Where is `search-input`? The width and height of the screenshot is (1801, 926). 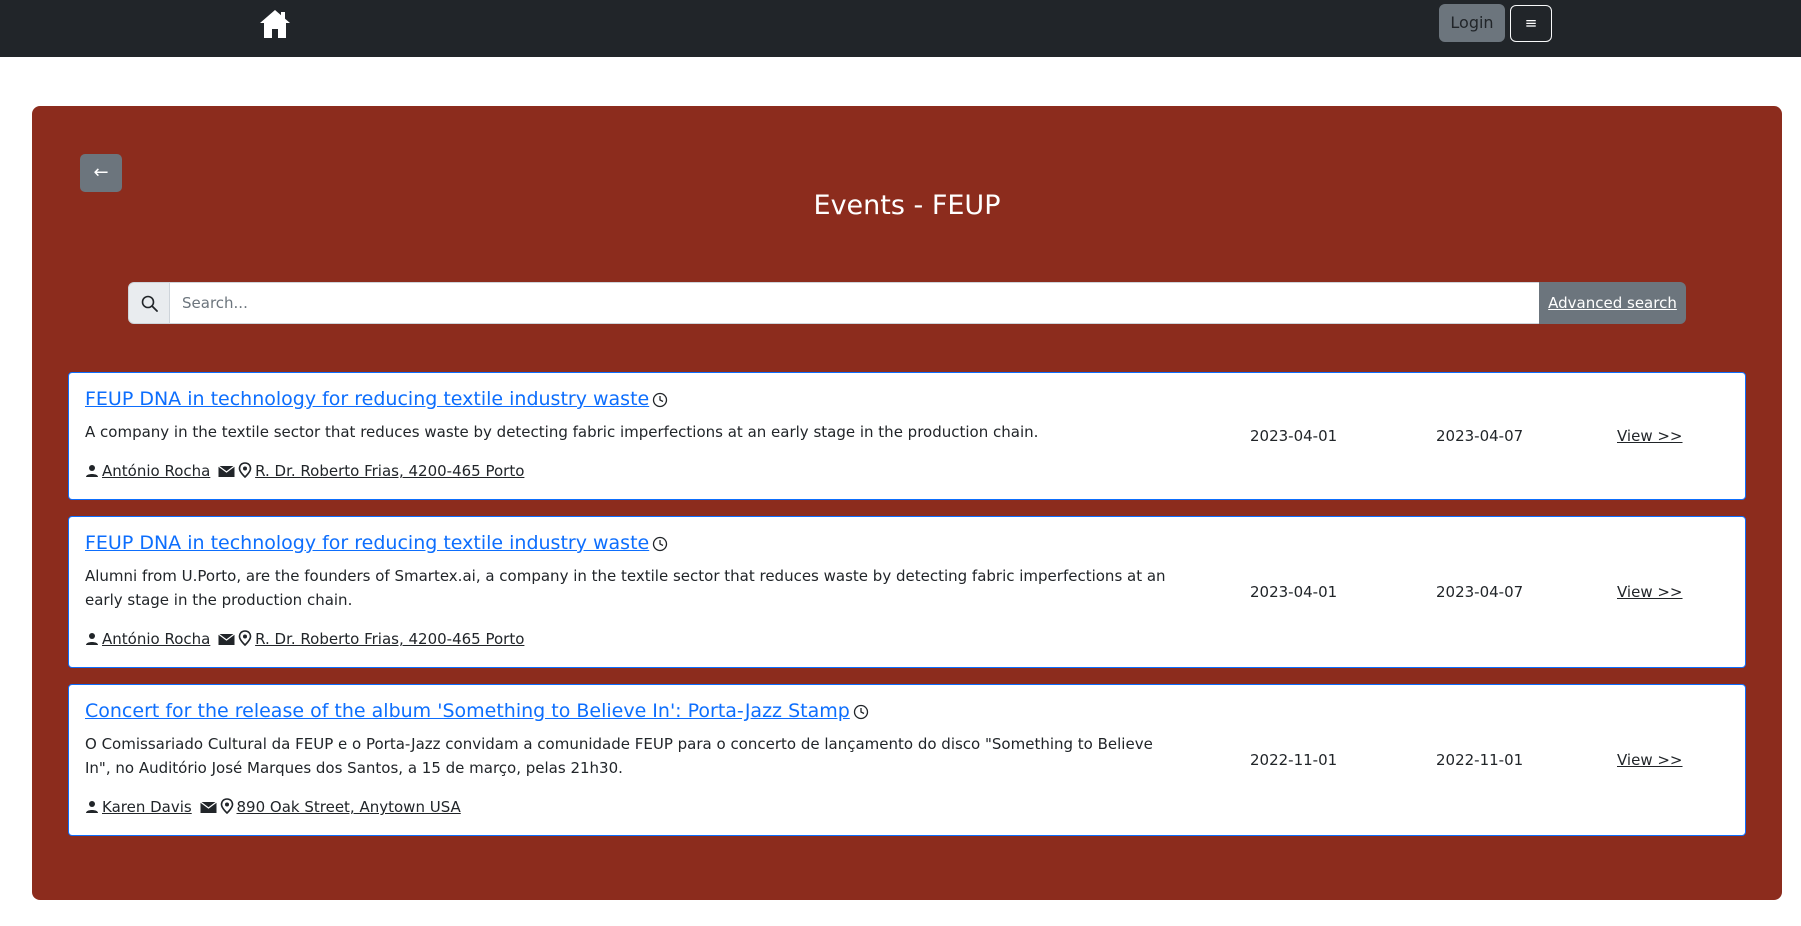
search-input is located at coordinates (854, 303).